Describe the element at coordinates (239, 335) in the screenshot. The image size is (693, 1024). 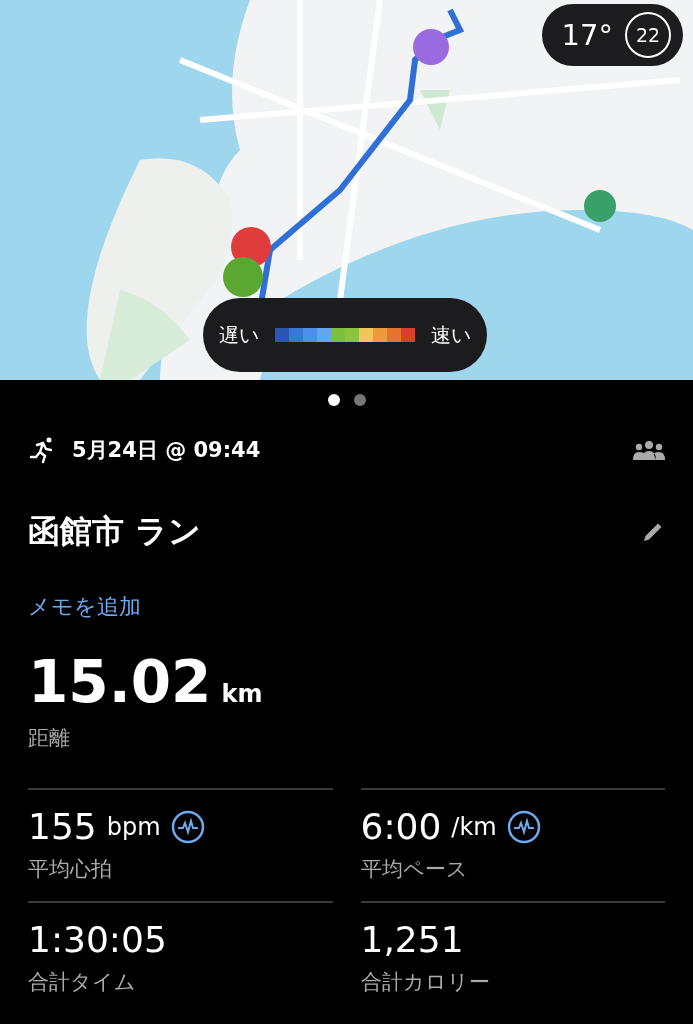
I see `legend-label: 遅い` at that location.